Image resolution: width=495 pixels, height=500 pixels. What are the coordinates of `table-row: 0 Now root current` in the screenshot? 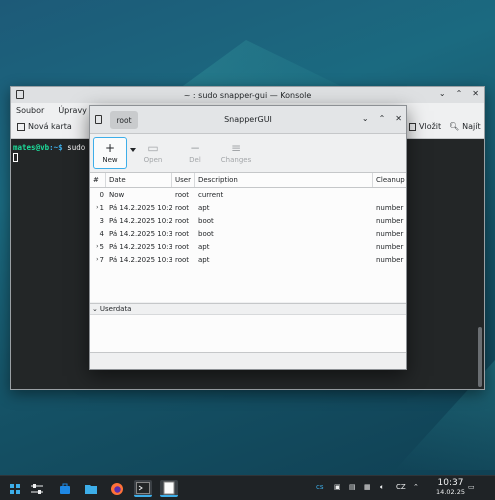 It's located at (248, 194).